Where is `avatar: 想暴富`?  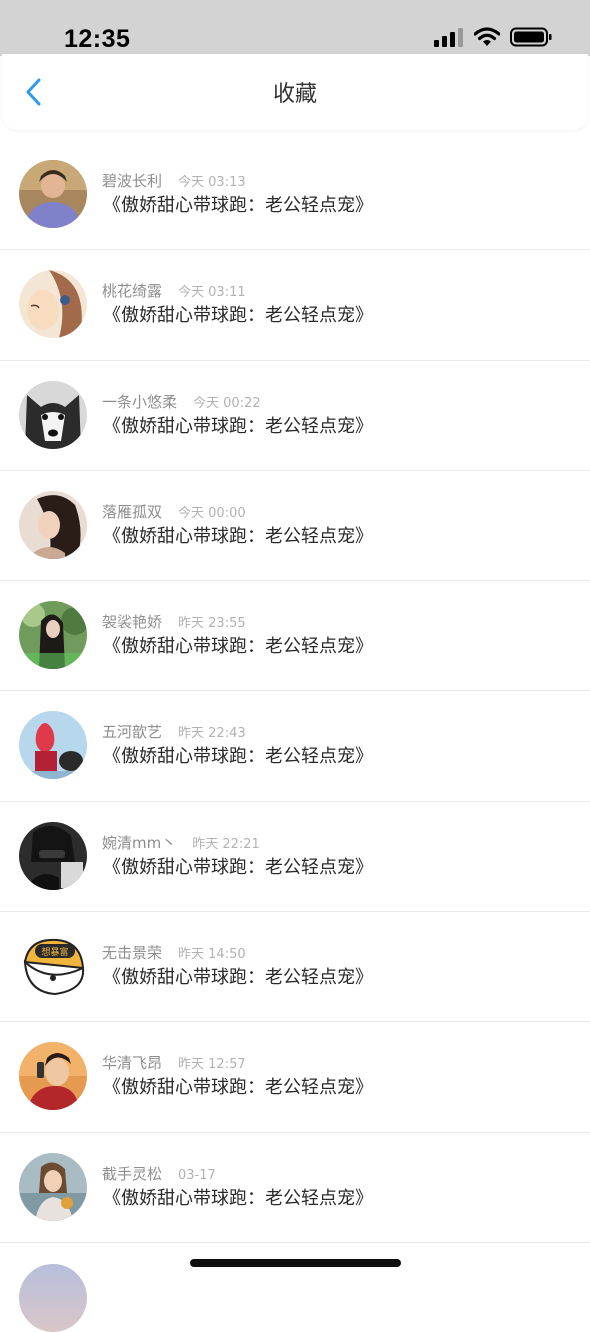 avatar: 想暴富 is located at coordinates (53, 966).